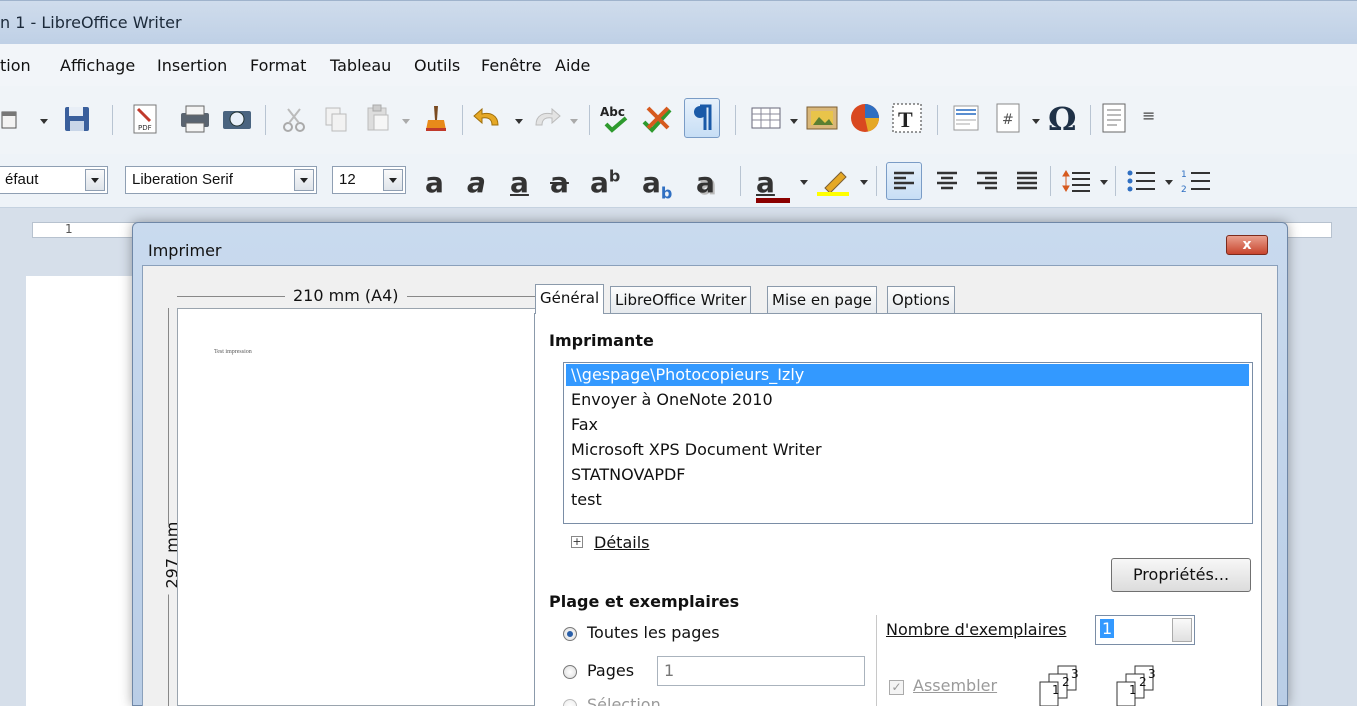 This screenshot has width=1357, height=706. Describe the element at coordinates (907, 500) in the screenshot. I see `printer-item: test` at that location.